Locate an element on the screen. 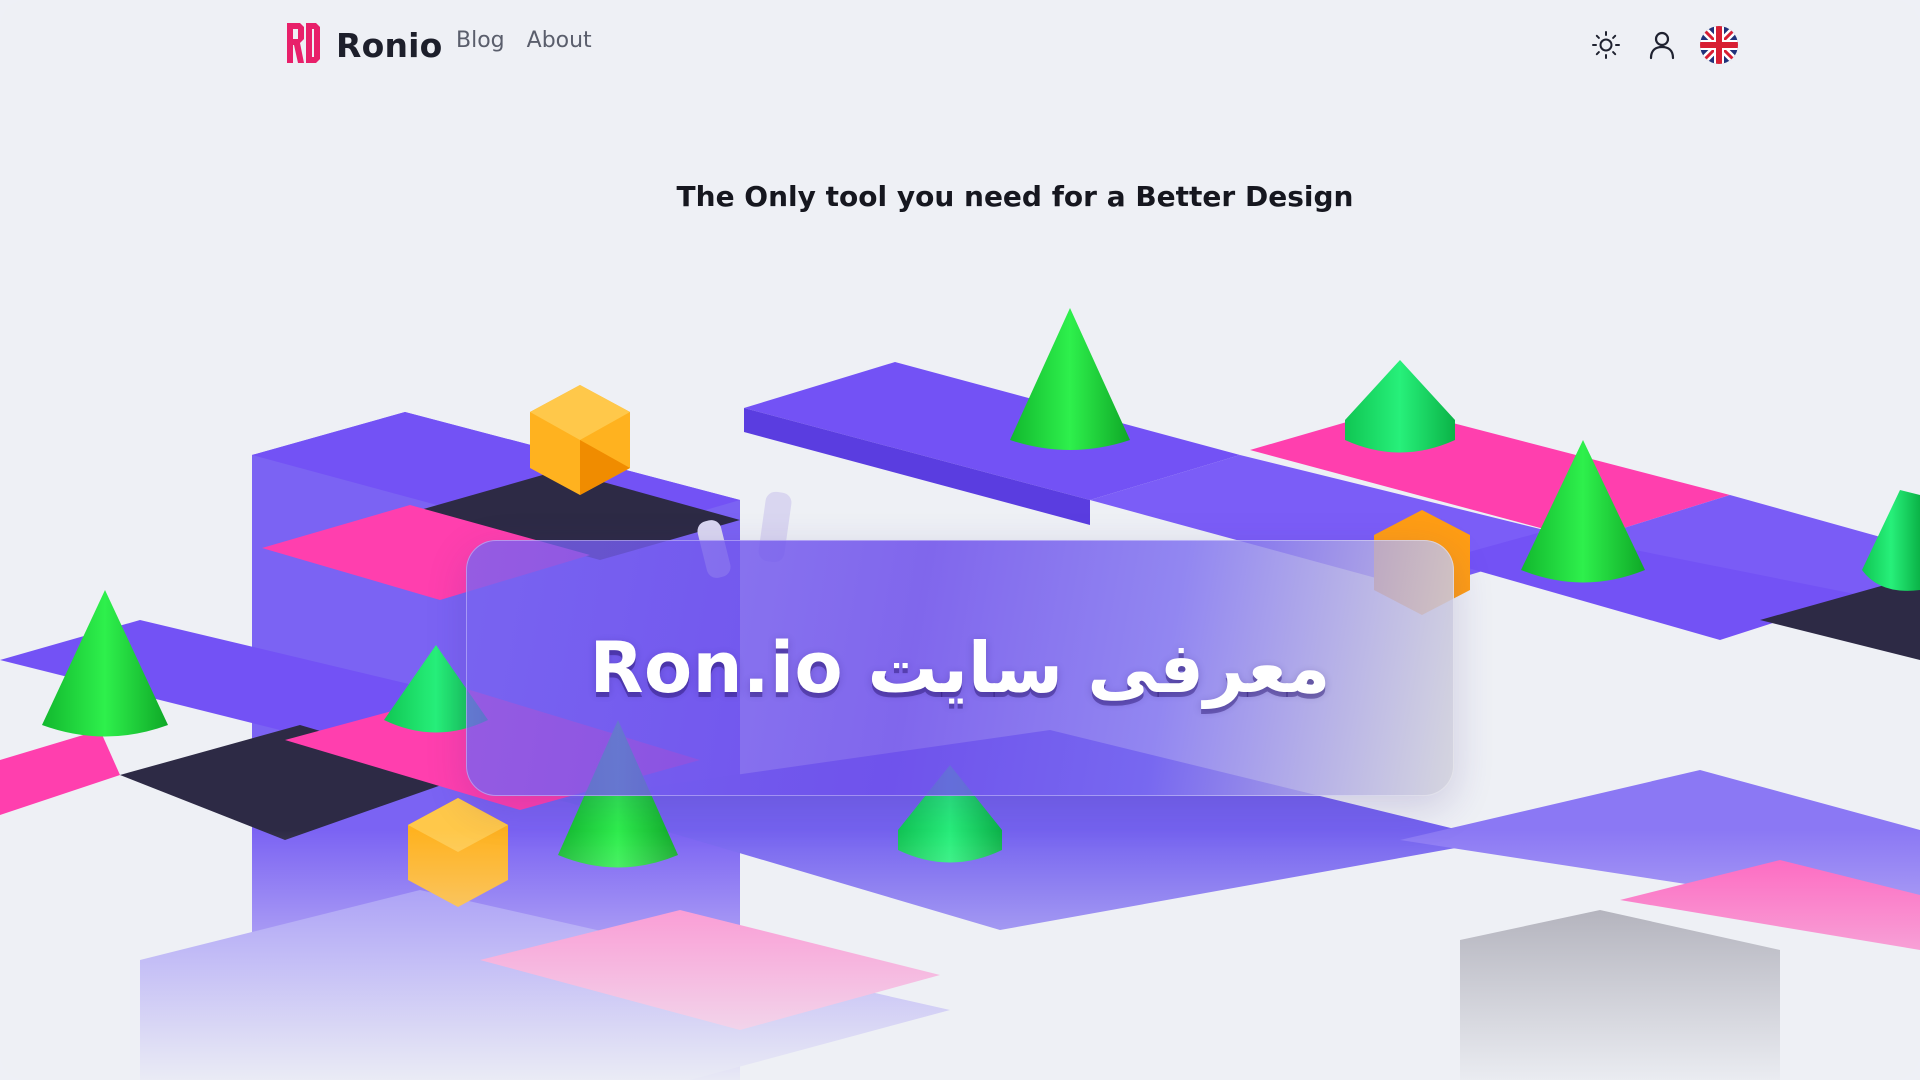  nav-link-blog: Blog is located at coordinates (480, 40).